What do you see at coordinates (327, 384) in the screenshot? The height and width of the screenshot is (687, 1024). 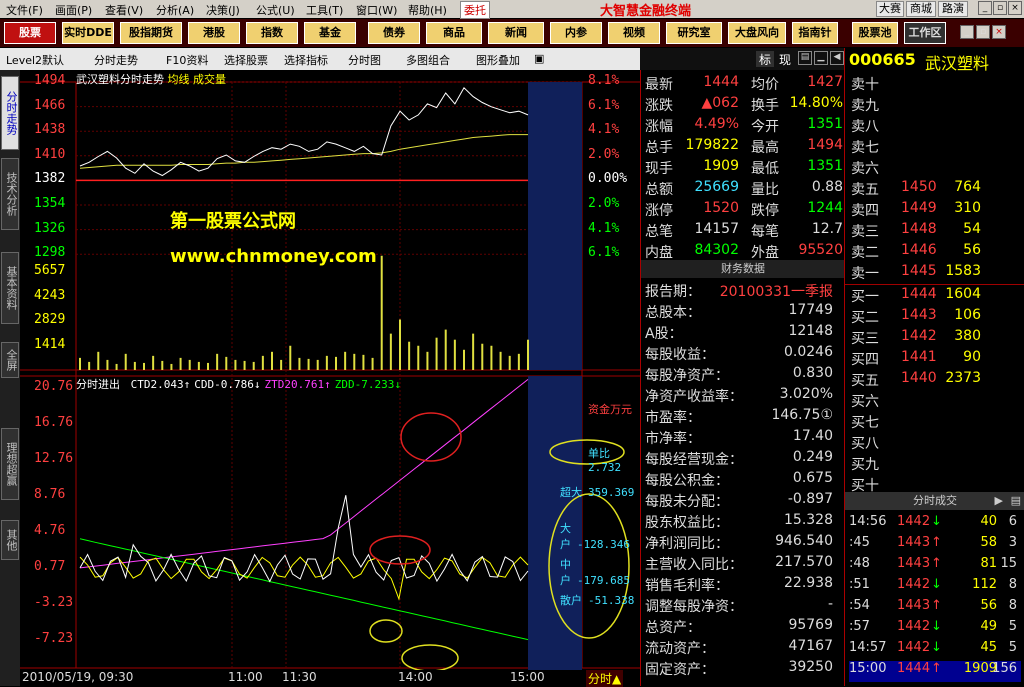 I see `indicator-arrow: ↑` at bounding box center [327, 384].